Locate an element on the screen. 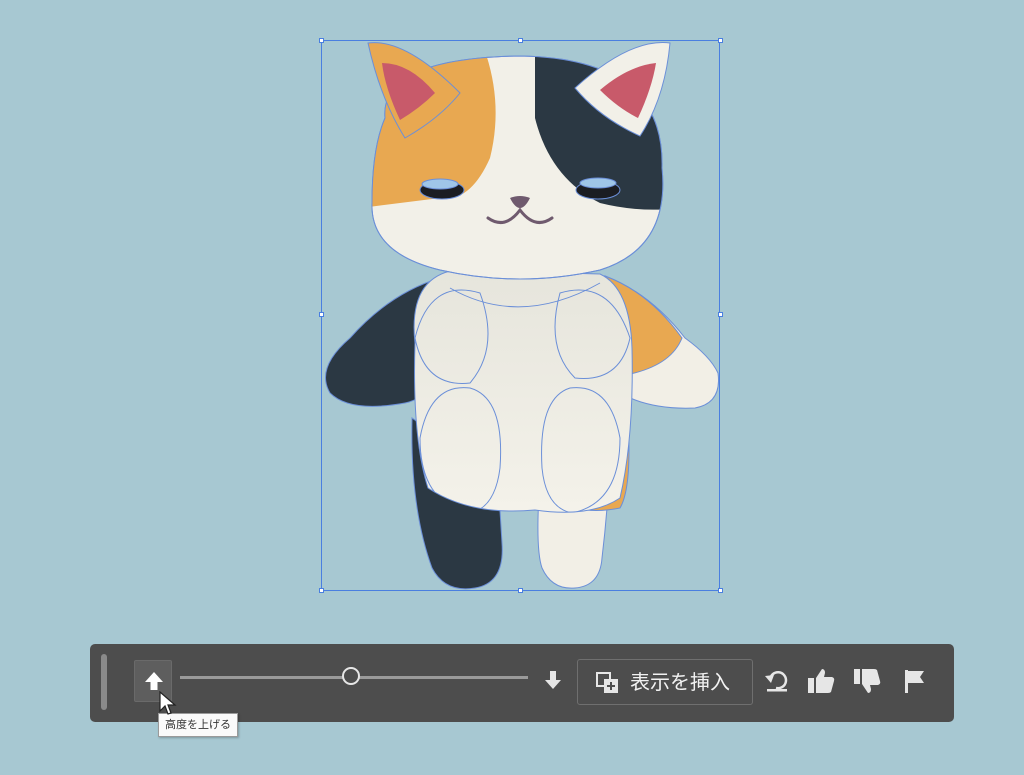 The height and width of the screenshot is (775, 1024). resize-handle-middle-left is located at coordinates (321, 314).